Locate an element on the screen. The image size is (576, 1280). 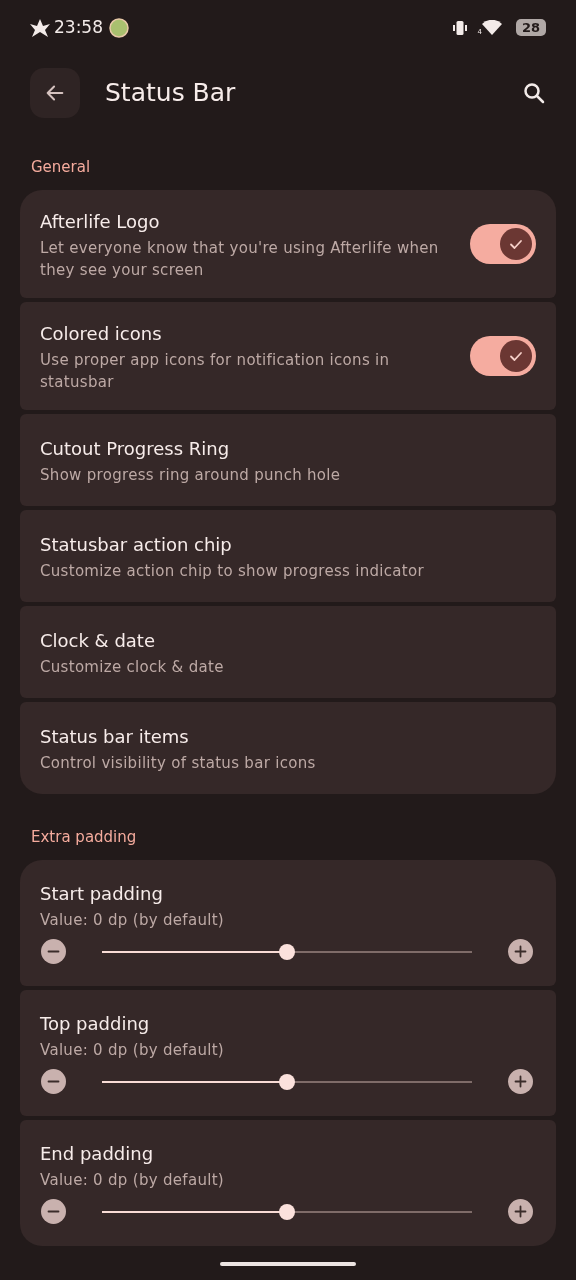
item-subtitle: Customize clock & date is located at coordinates (132, 667).